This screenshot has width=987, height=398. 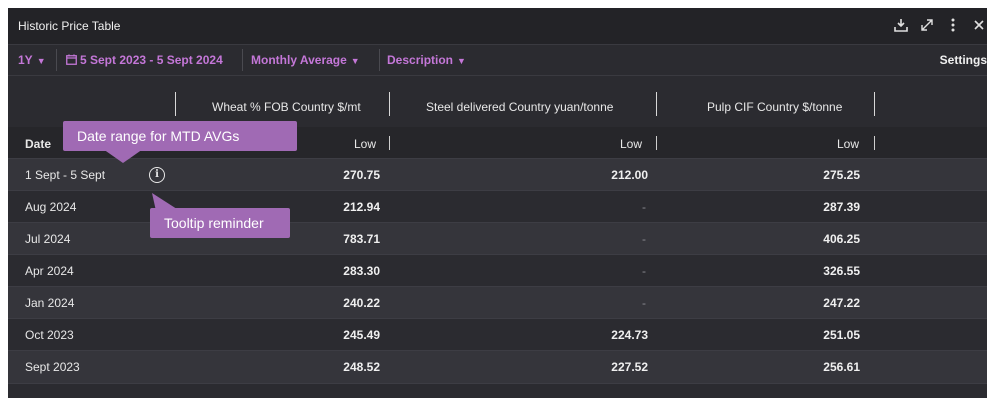 What do you see at coordinates (361, 175) in the screenshot?
I see `row-wheat-value: 270.75` at bounding box center [361, 175].